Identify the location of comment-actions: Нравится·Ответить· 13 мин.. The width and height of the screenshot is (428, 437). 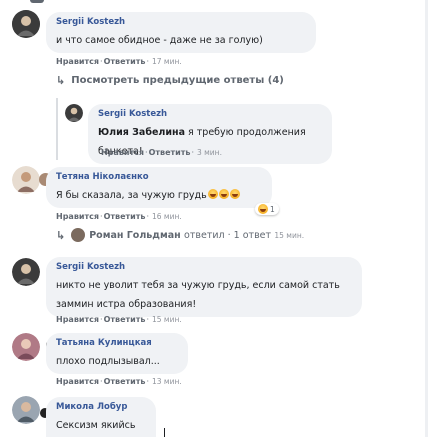
(119, 381).